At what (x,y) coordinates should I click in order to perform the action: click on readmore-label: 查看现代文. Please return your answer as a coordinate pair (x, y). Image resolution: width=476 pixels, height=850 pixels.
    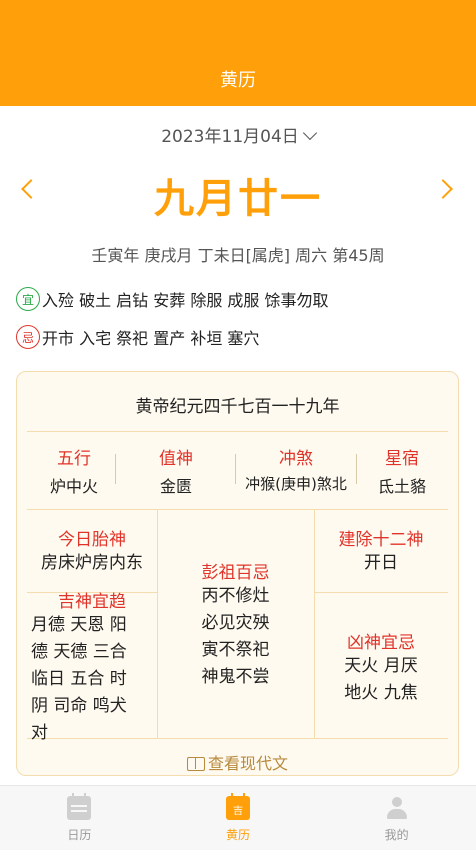
    Looking at the image, I should click on (247, 763).